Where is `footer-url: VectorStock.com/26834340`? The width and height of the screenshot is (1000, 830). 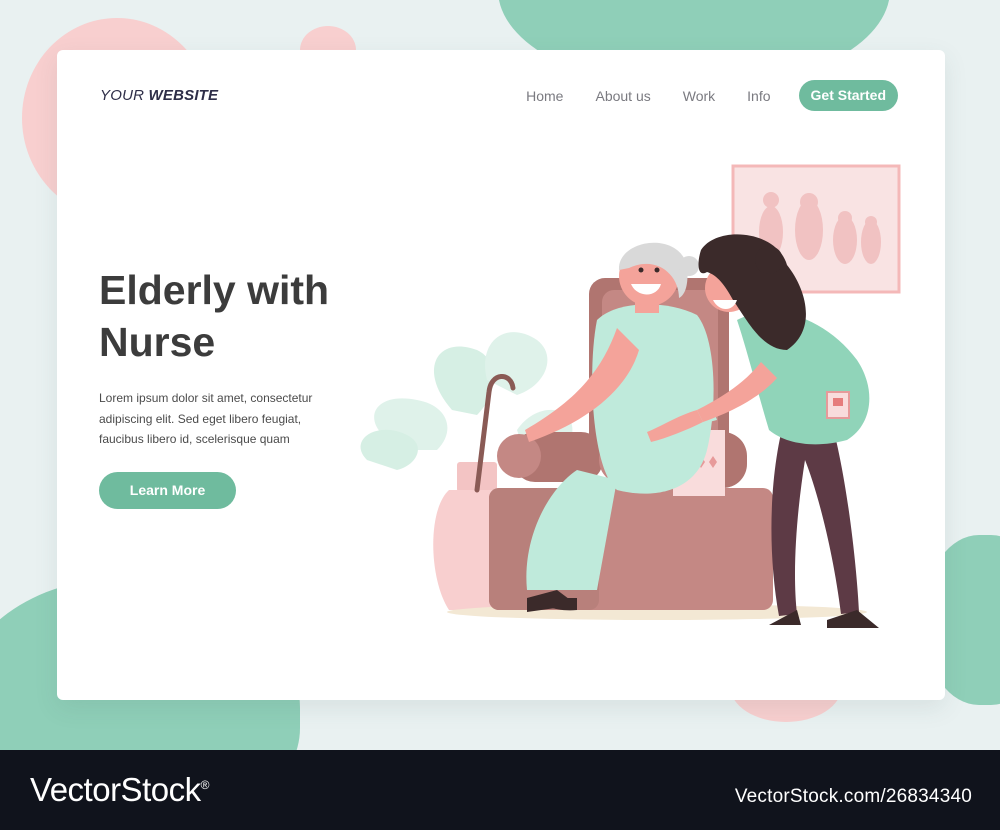 footer-url: VectorStock.com/26834340 is located at coordinates (853, 796).